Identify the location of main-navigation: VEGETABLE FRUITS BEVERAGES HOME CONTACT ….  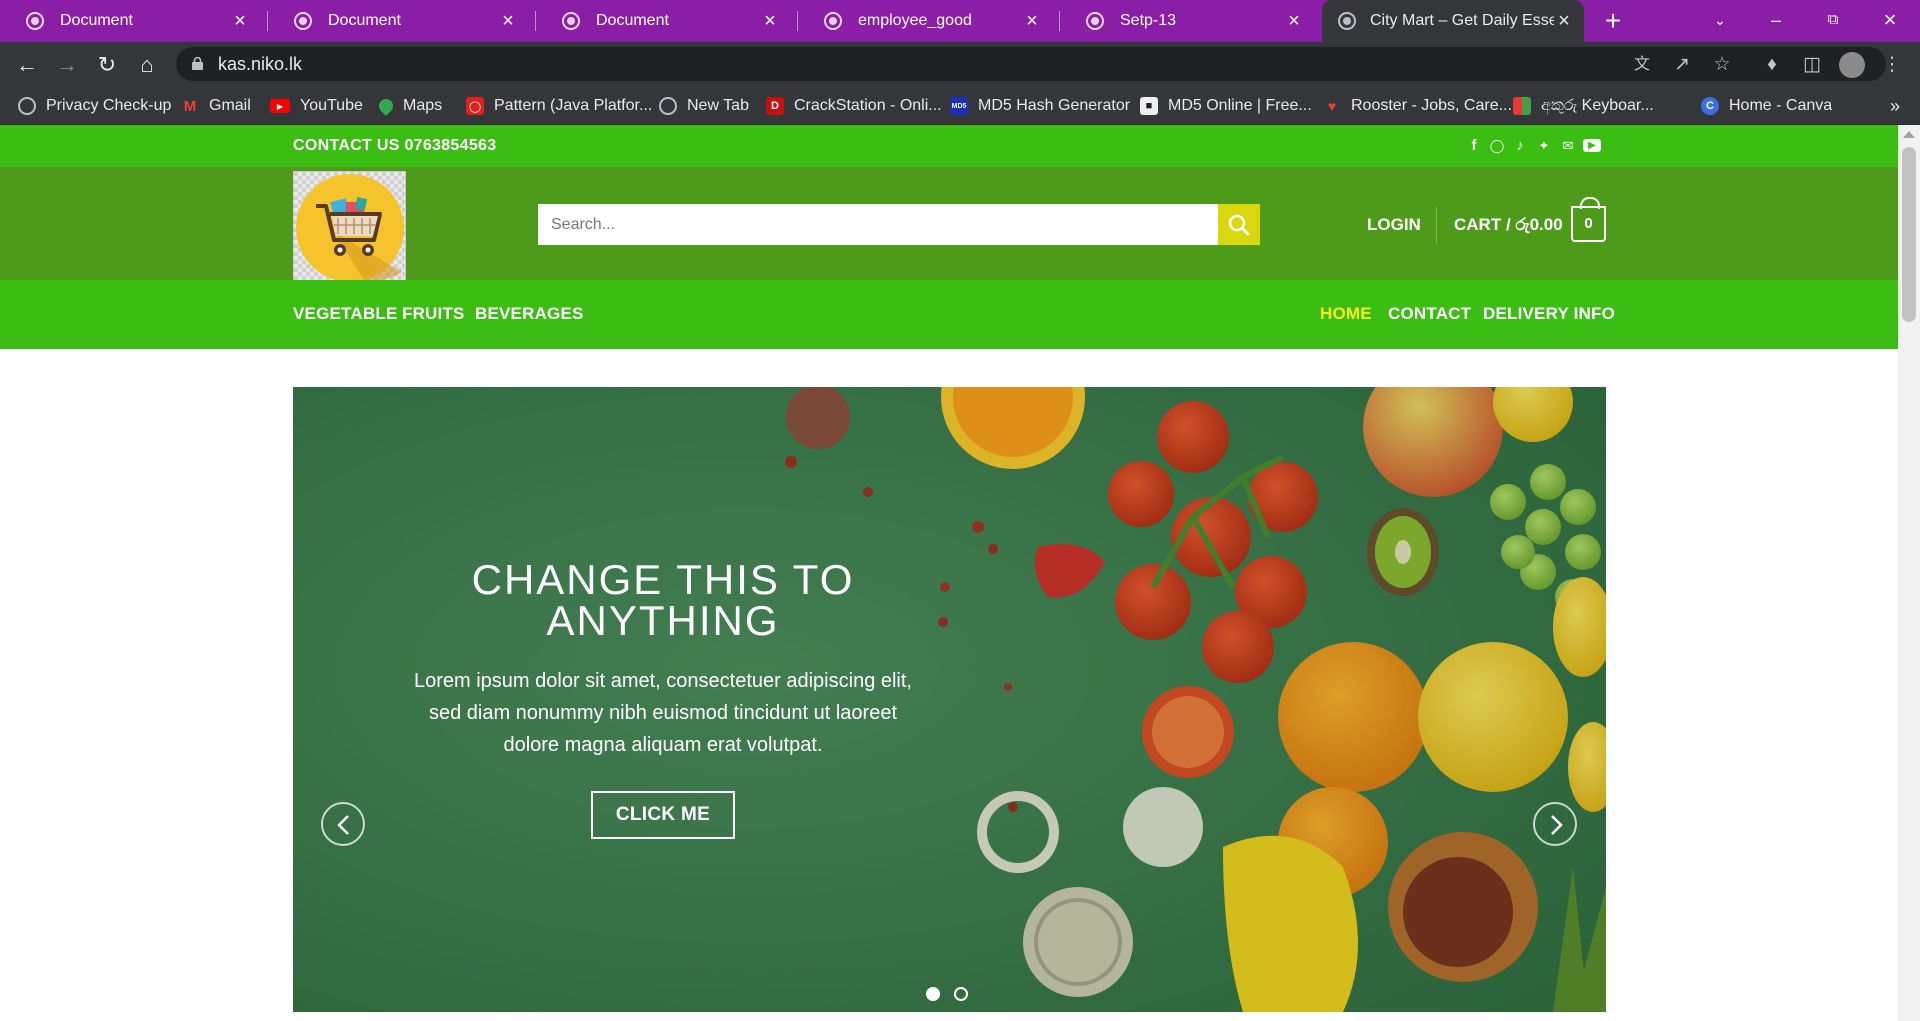
(949, 314).